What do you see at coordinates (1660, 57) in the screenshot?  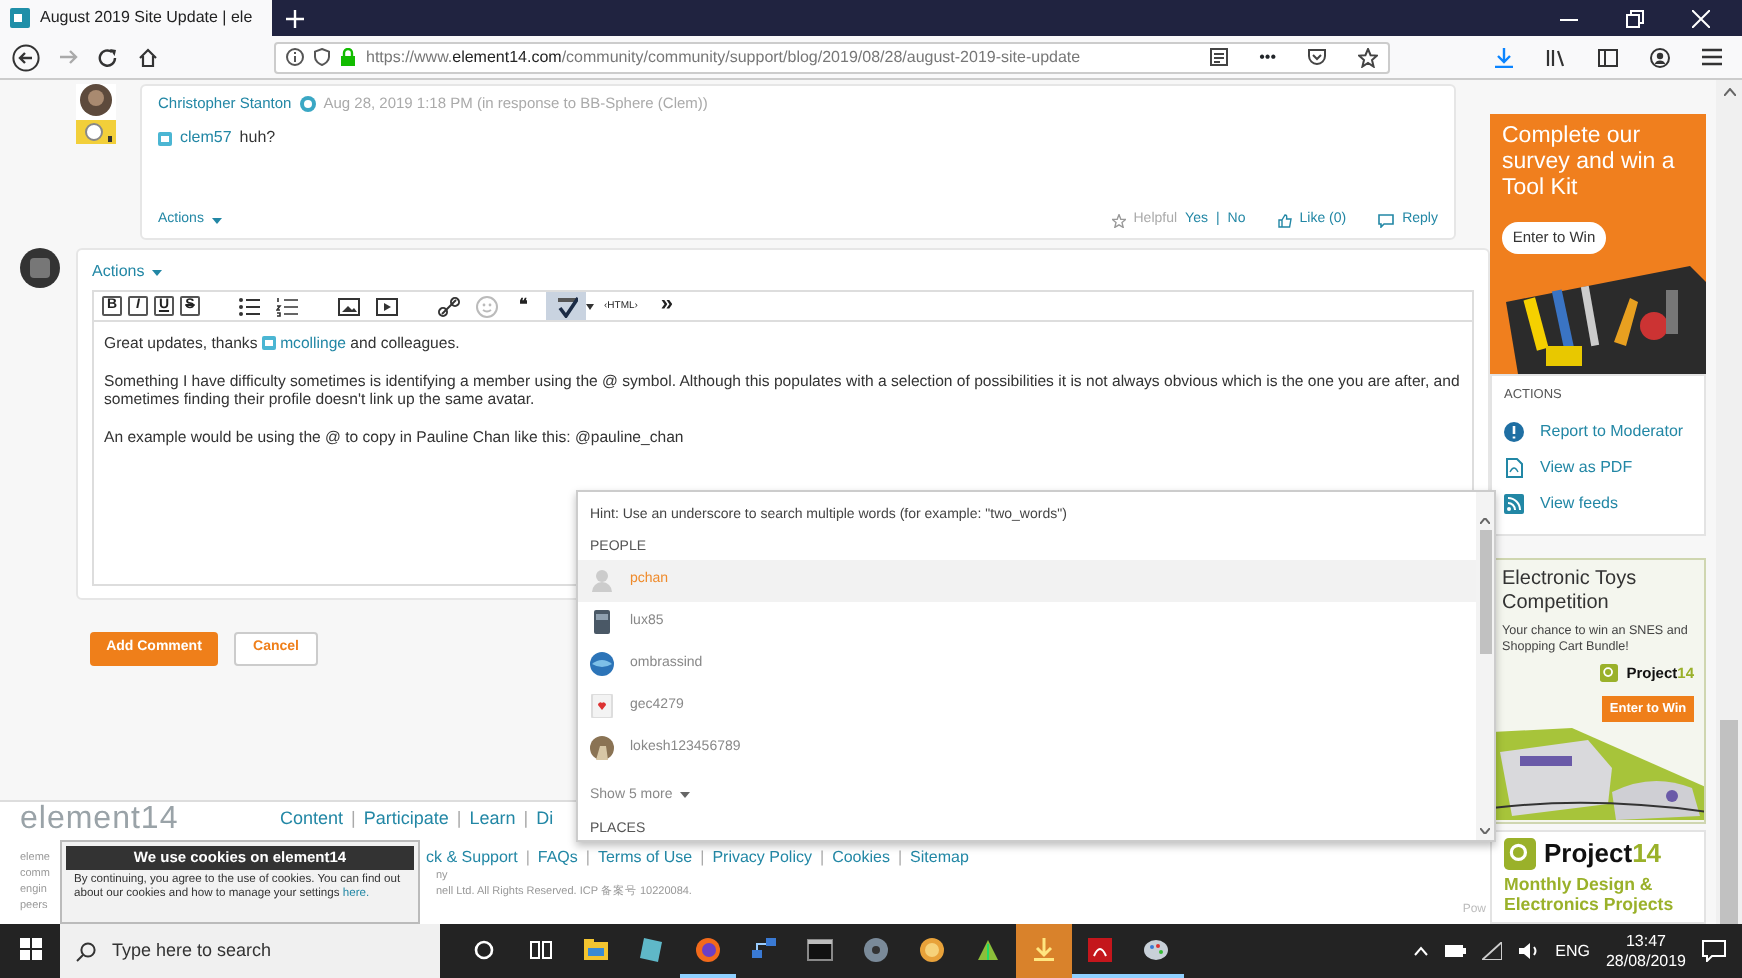 I see `account-icon` at bounding box center [1660, 57].